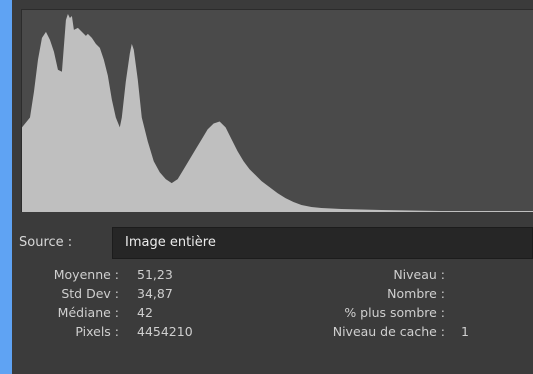  I want to click on source-label: Source :, so click(46, 242).